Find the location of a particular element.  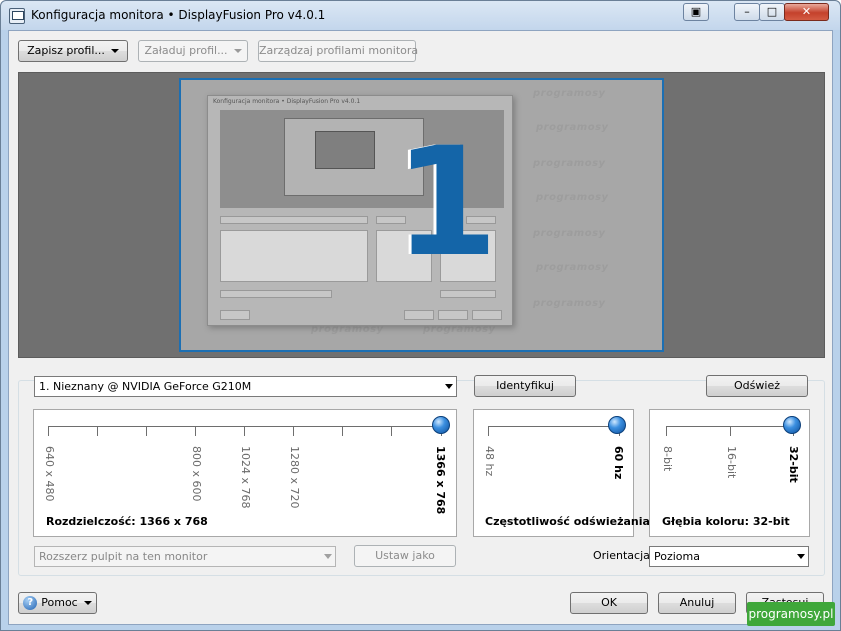

minimize-icon: – is located at coordinates (747, 11).